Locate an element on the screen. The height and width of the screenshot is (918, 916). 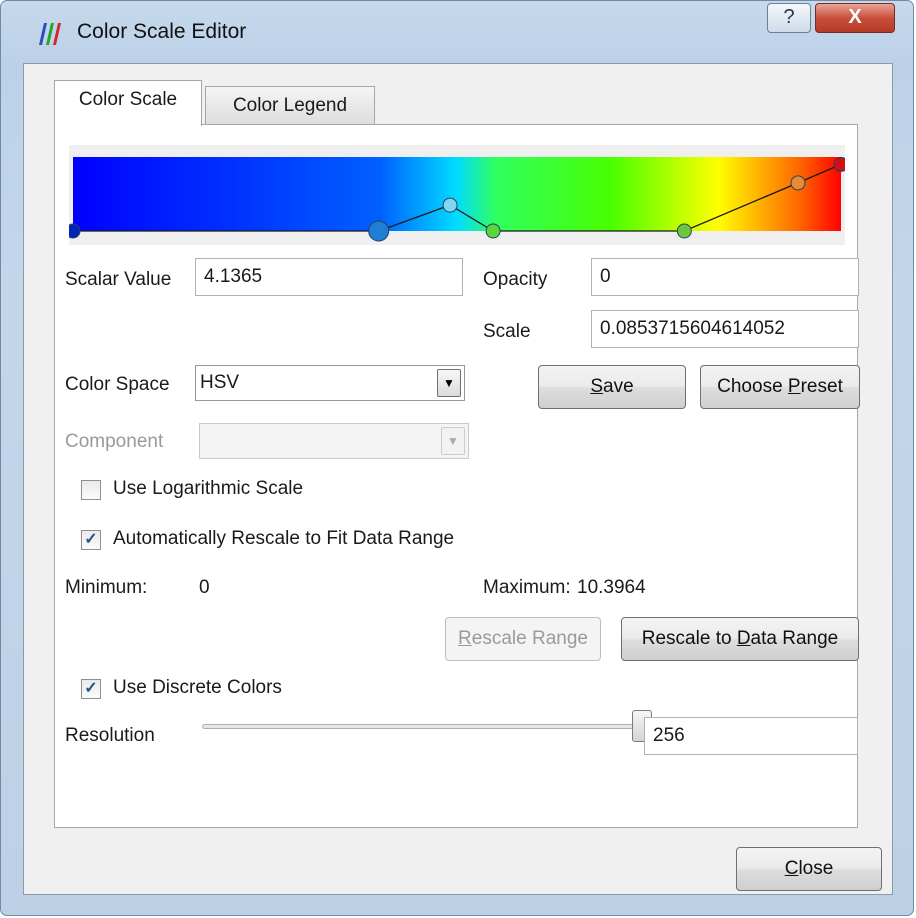
save-mnemonic: S is located at coordinates (597, 386).